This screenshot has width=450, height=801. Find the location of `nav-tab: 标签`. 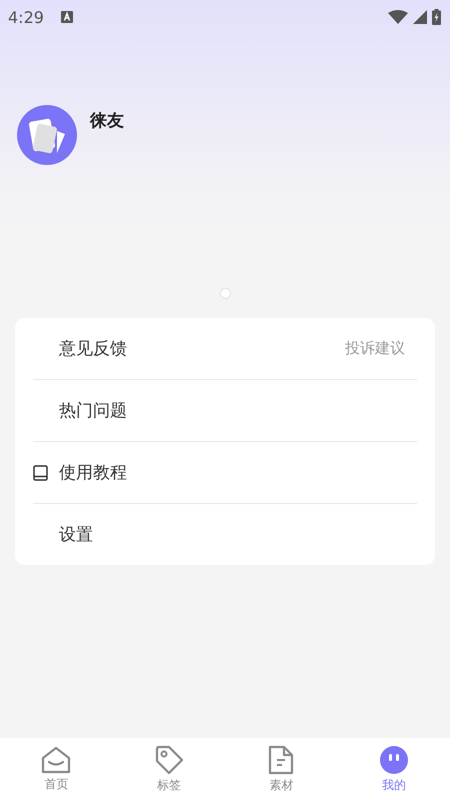

nav-tab: 标签 is located at coordinates (168, 769).